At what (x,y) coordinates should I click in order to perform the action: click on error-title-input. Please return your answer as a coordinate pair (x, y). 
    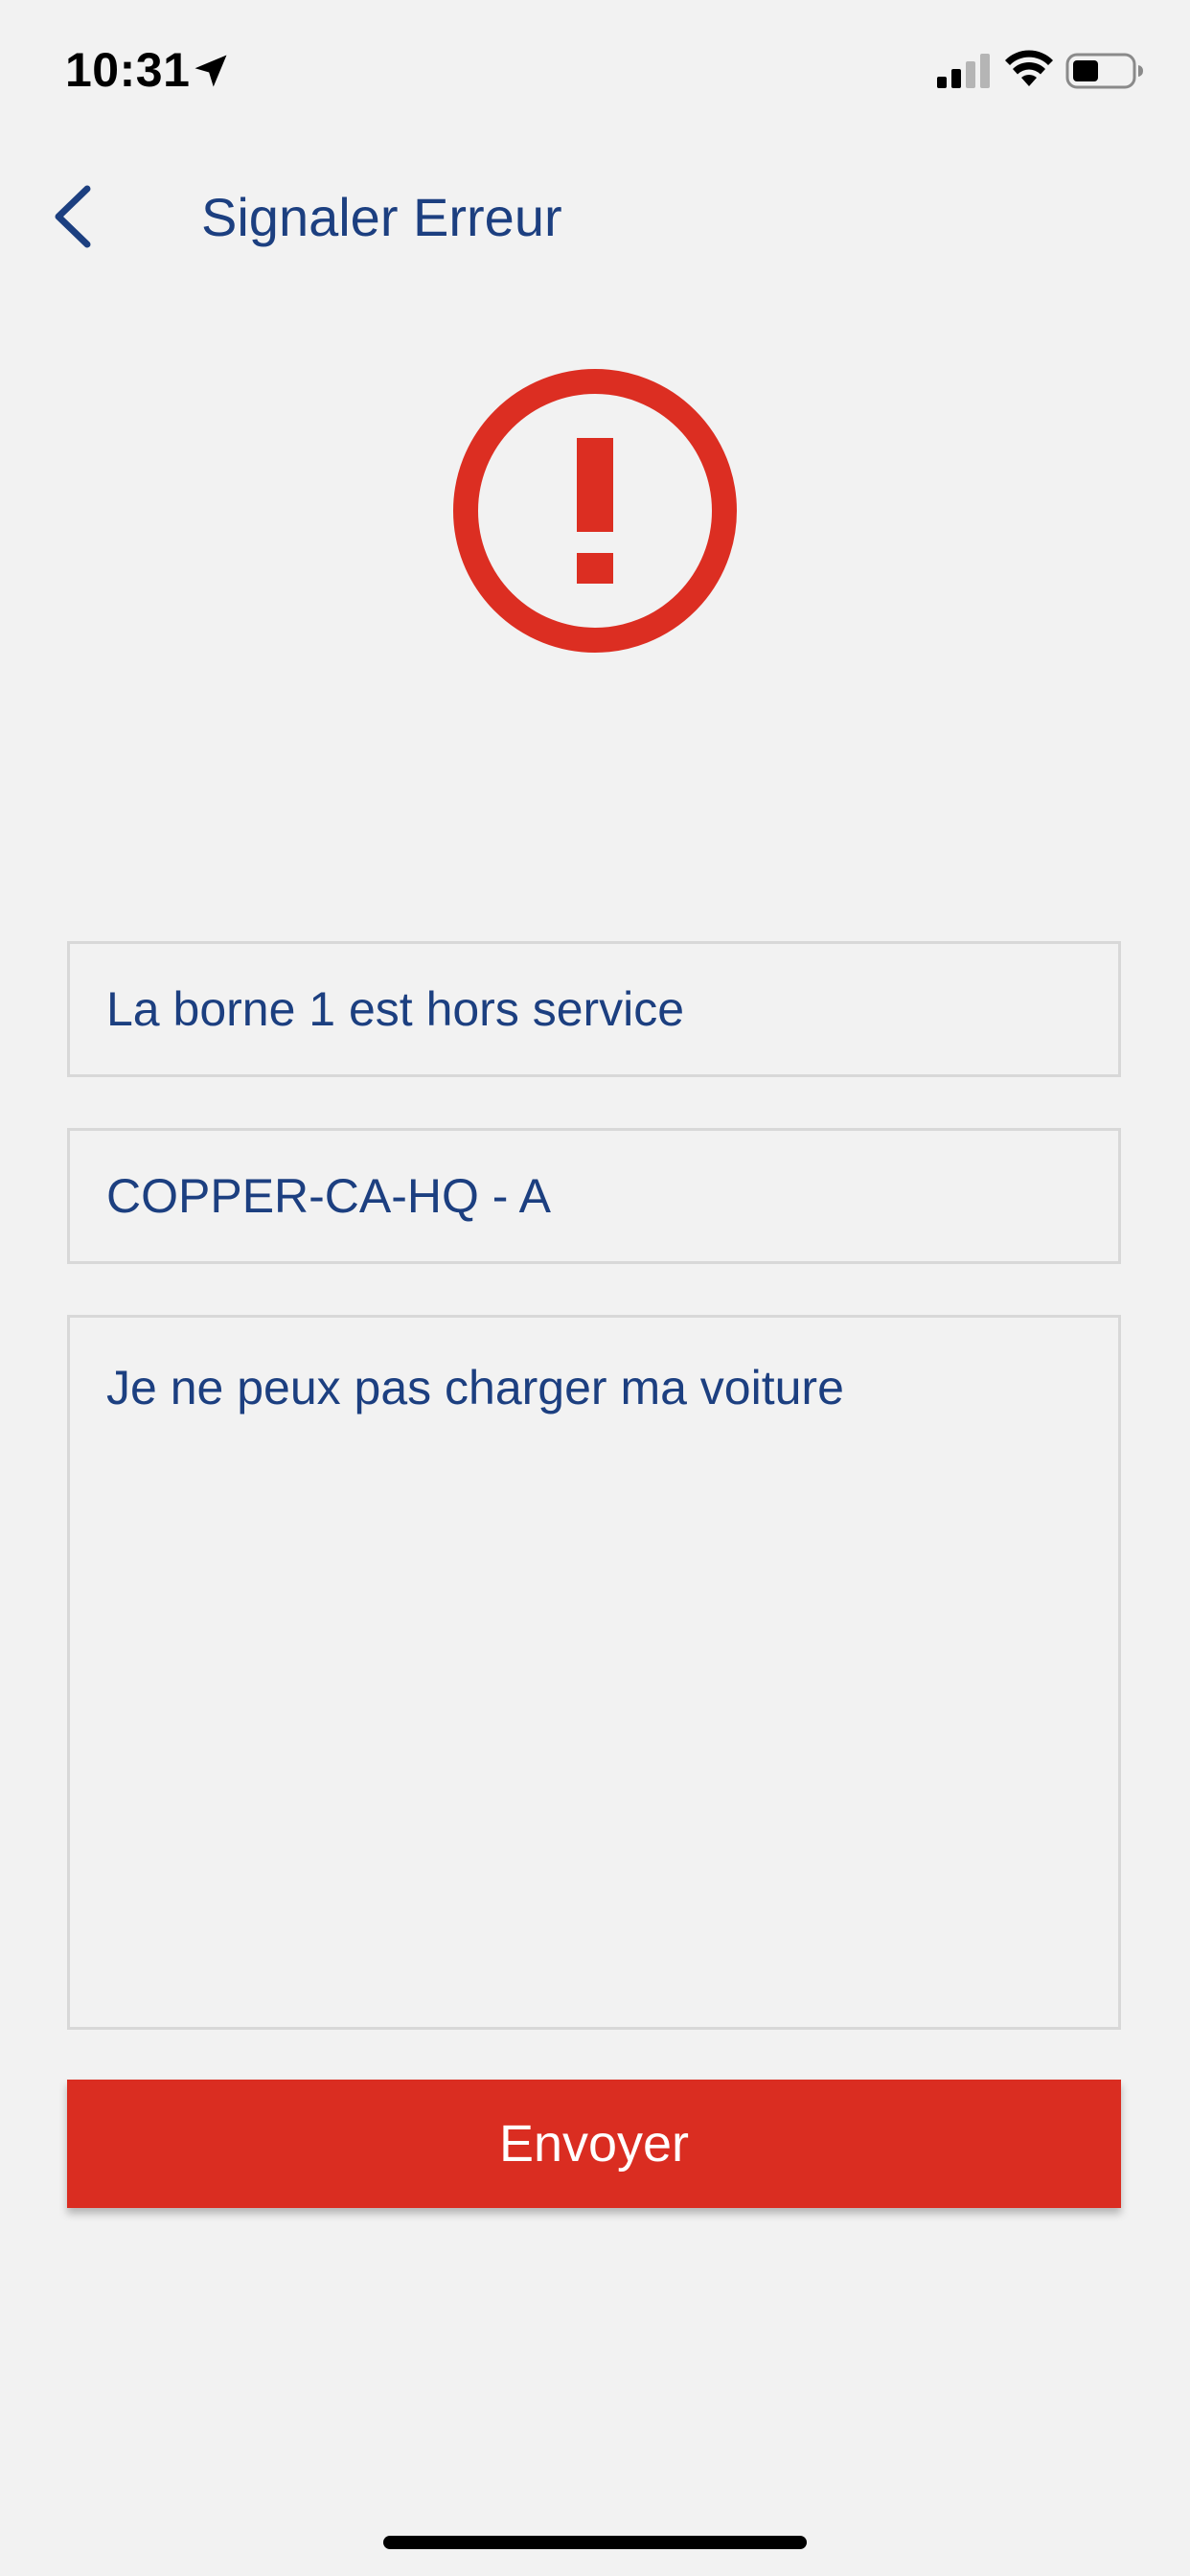
    Looking at the image, I should click on (594, 1009).